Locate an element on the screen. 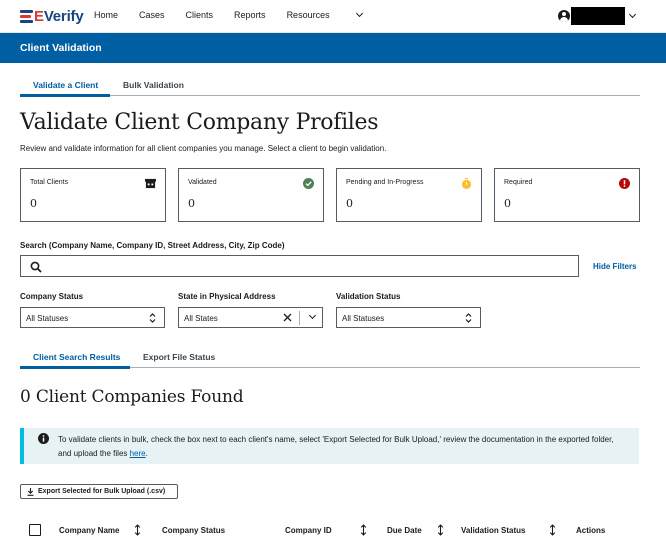 The width and height of the screenshot is (666, 543). alert-end: . is located at coordinates (146, 453).